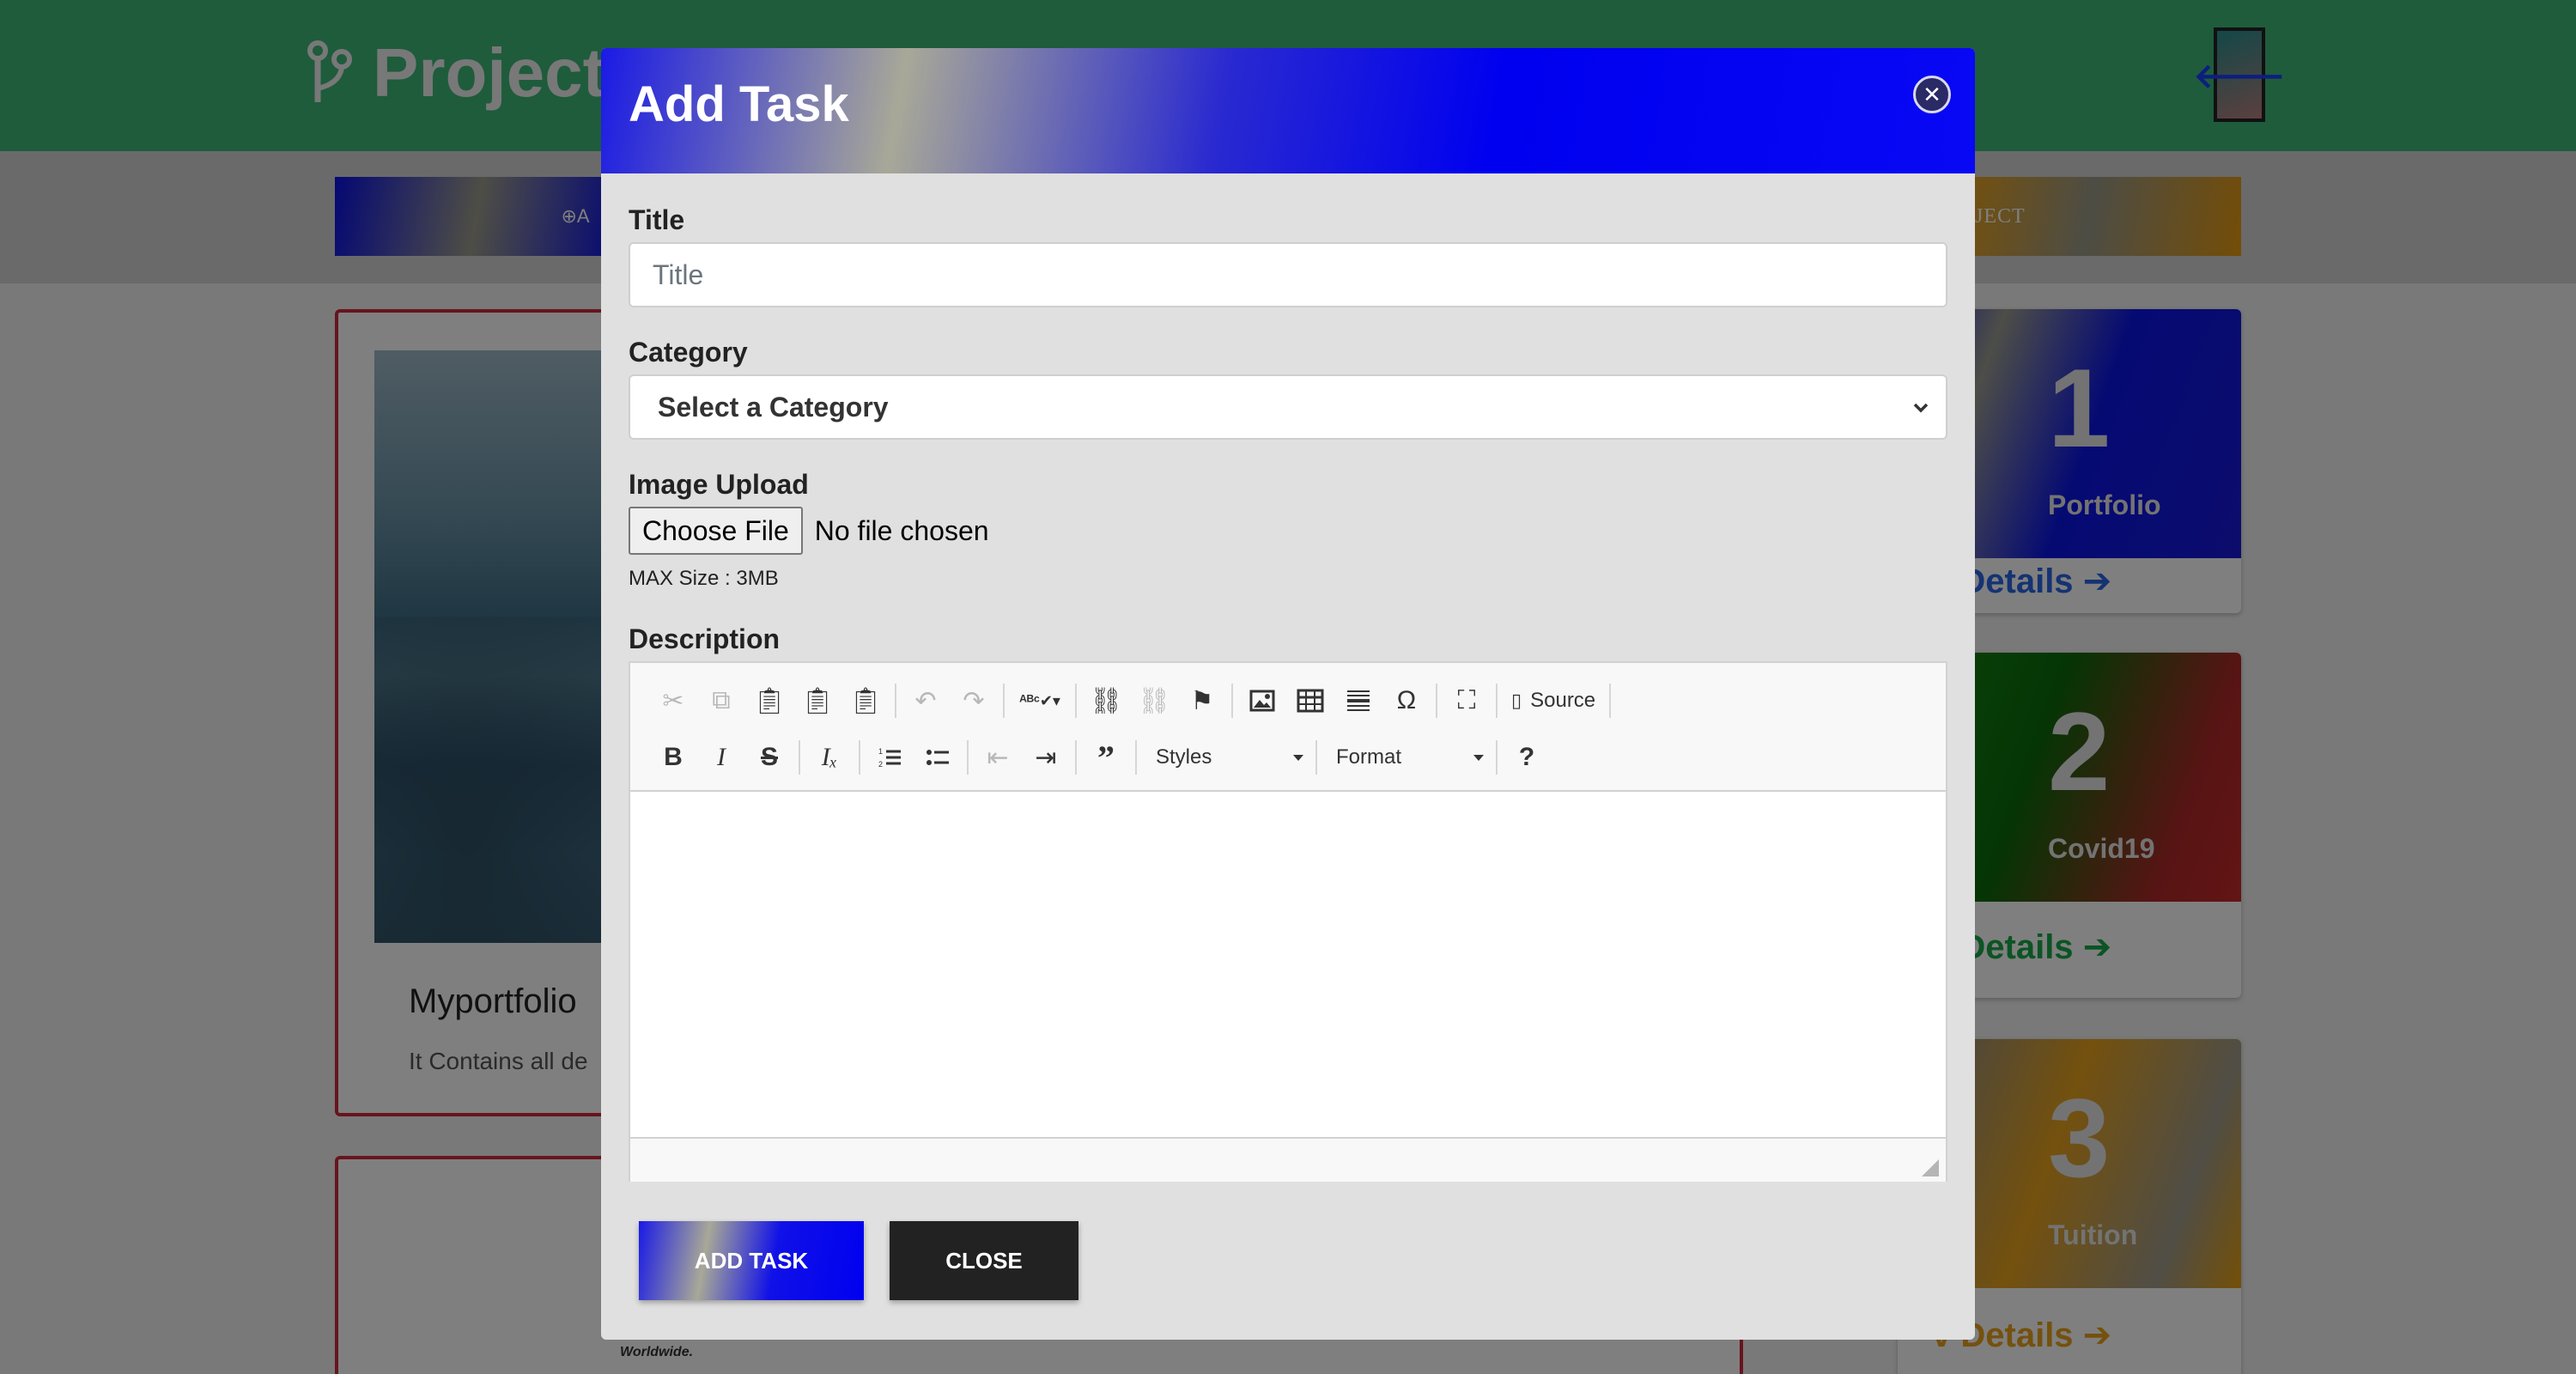 This screenshot has width=2576, height=1374. I want to click on category-label: Category, so click(689, 352).